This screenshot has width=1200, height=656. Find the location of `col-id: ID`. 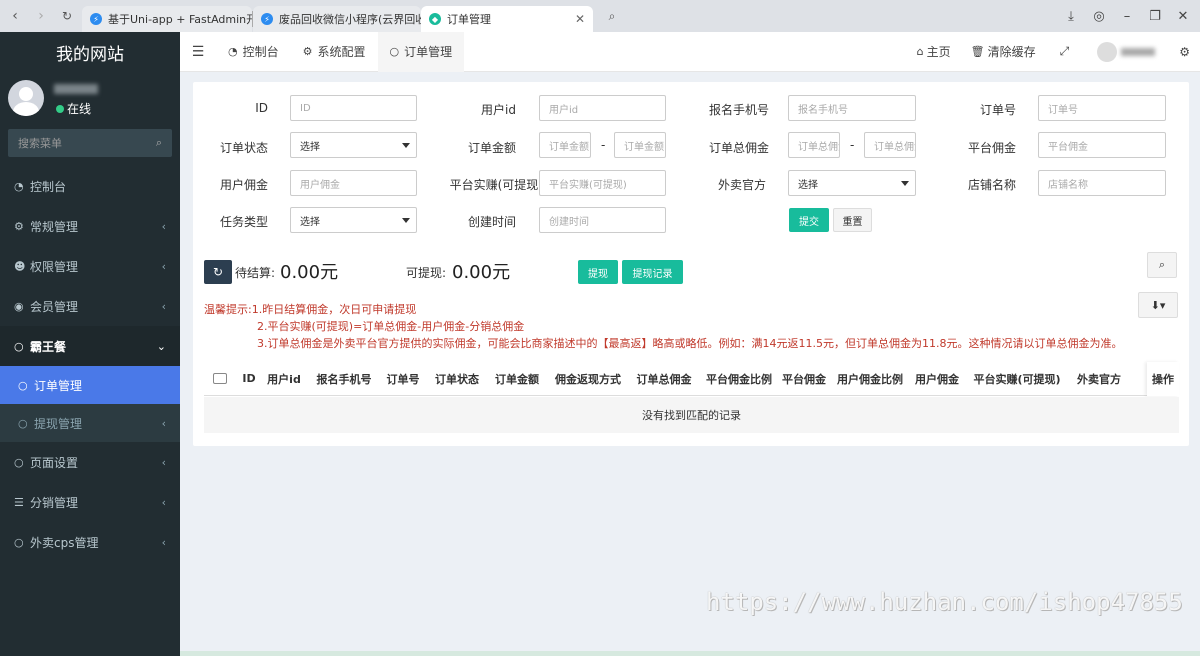

col-id: ID is located at coordinates (249, 378).